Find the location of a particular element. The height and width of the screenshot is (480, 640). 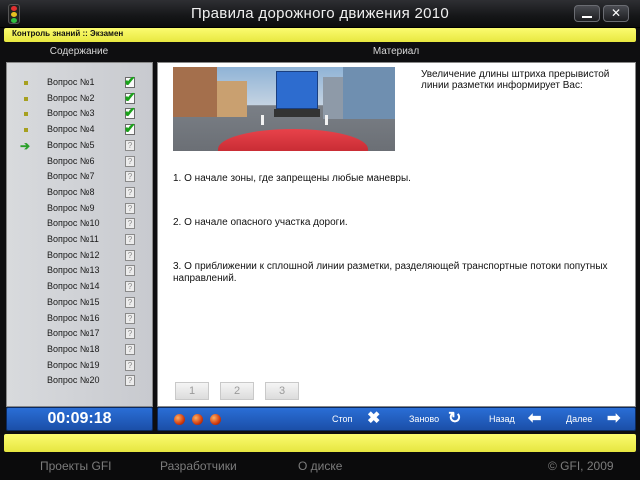

question-list-item: Вопрос №17? is located at coordinates (79, 334).